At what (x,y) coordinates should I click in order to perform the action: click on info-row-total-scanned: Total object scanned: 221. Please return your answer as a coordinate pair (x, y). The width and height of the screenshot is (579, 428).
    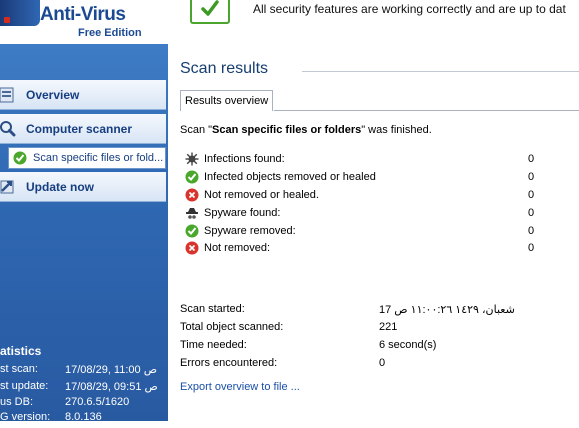
    Looking at the image, I should click on (375, 329).